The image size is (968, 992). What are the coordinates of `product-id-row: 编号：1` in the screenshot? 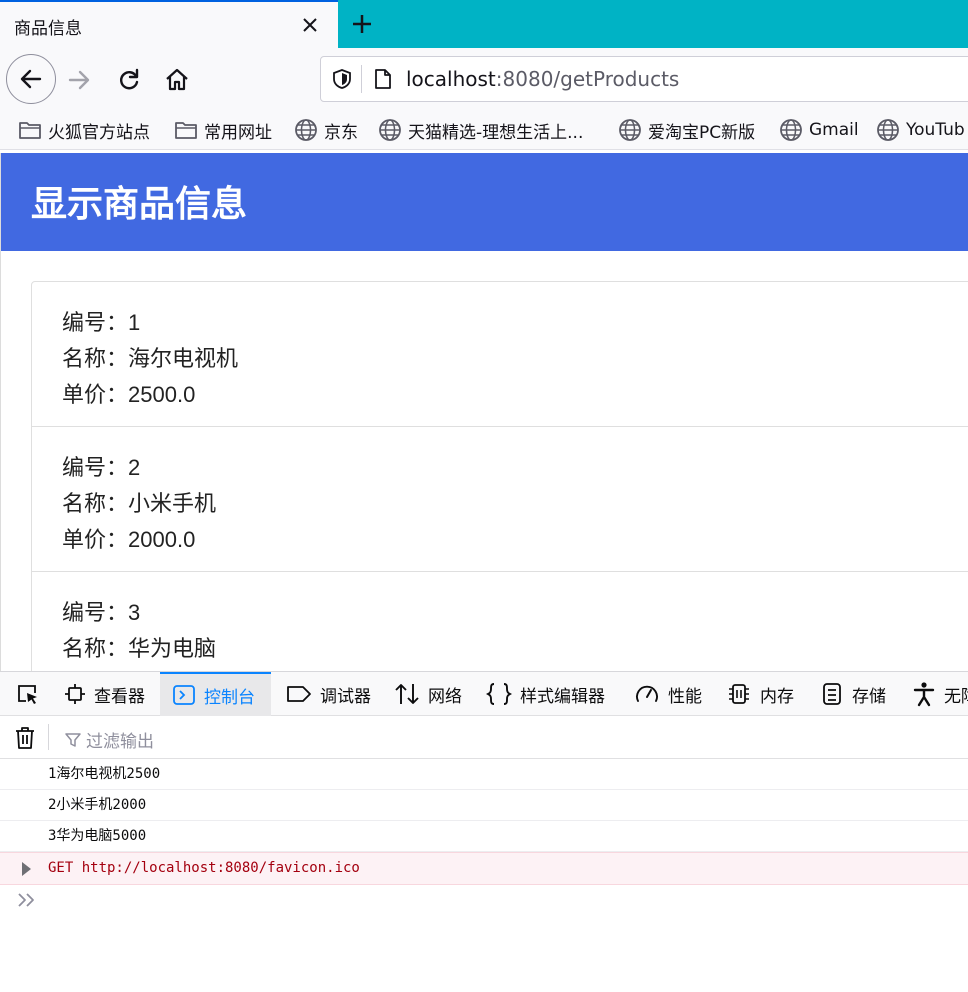 It's located at (515, 323).